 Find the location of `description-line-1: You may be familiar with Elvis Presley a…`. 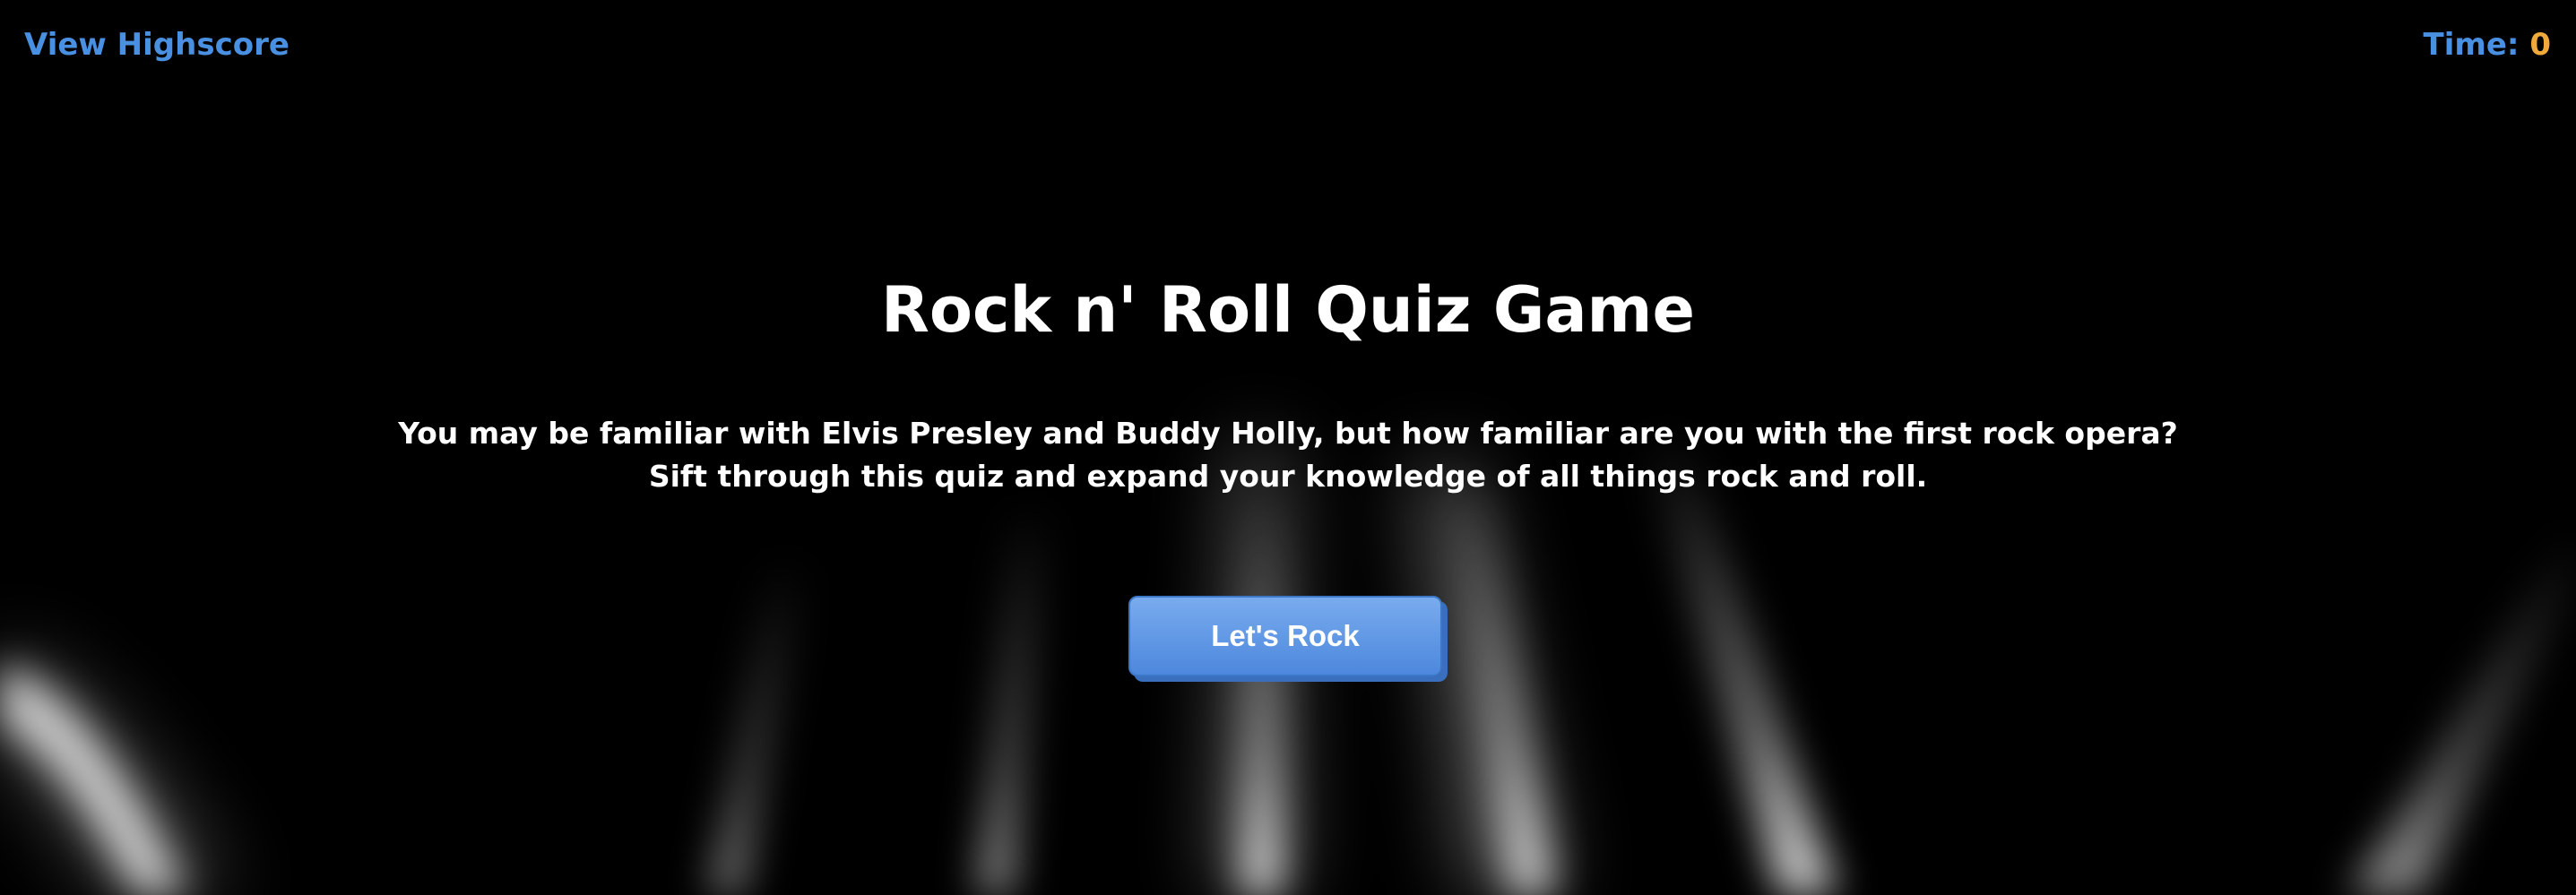

description-line-1: You may be familiar with Elvis Presley a… is located at coordinates (1288, 434).